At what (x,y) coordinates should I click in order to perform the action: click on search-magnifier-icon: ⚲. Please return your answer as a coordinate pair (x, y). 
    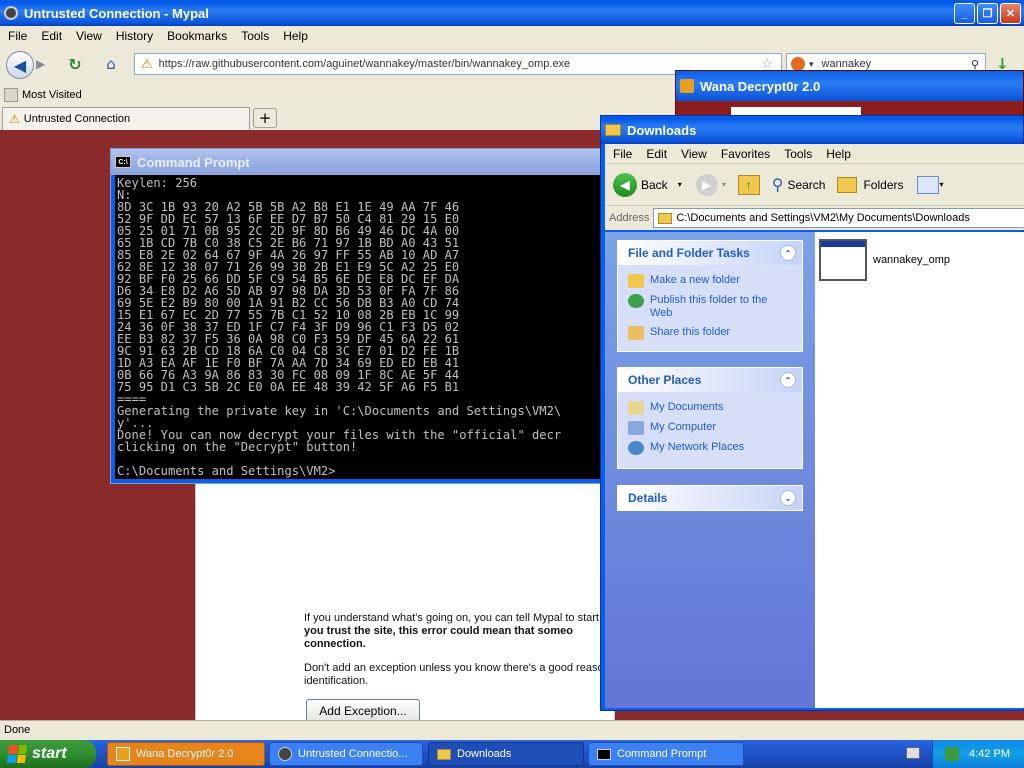
    Looking at the image, I should click on (778, 185).